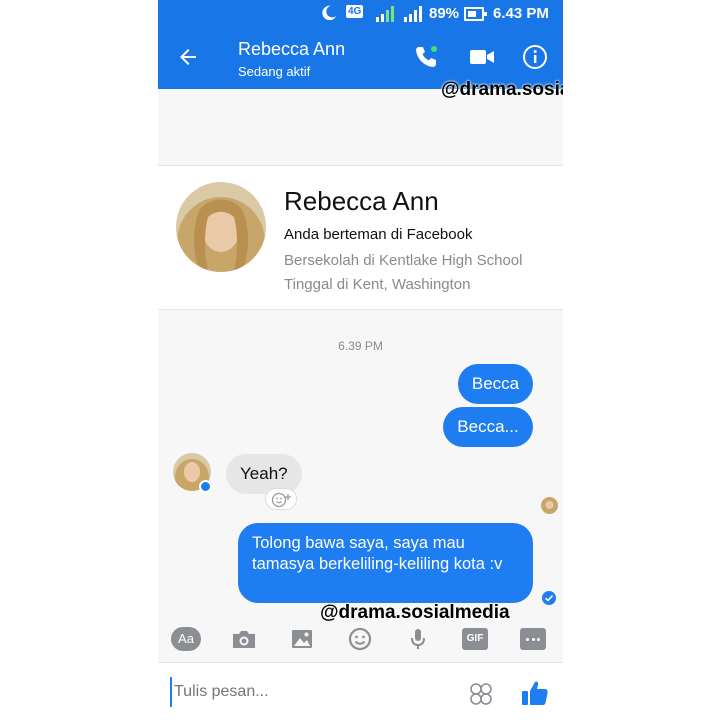 The width and height of the screenshot is (720, 720). Describe the element at coordinates (205, 486) in the screenshot. I see `messenger-badge-icon` at that location.